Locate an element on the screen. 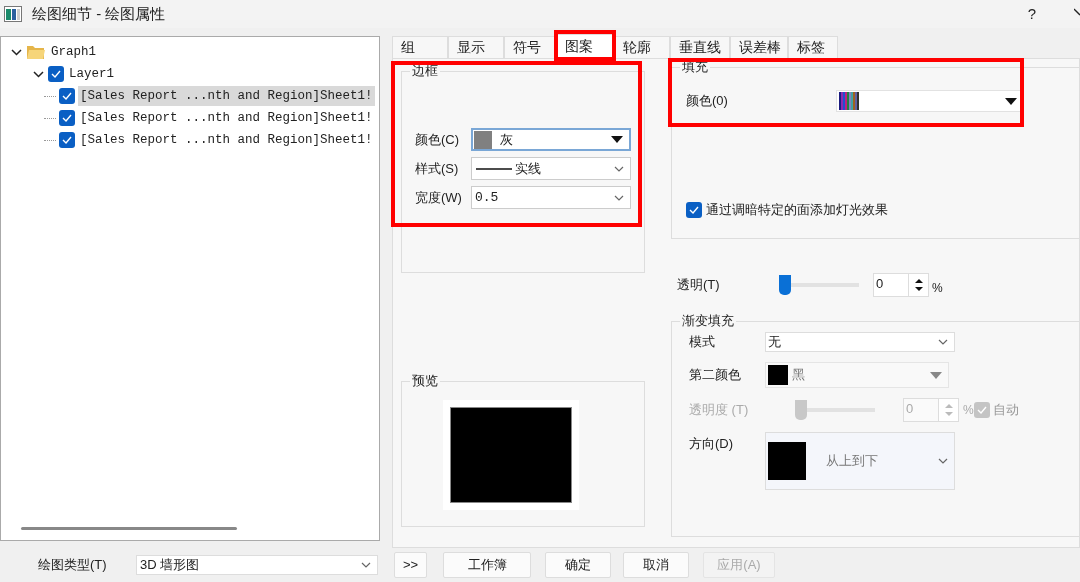 The height and width of the screenshot is (582, 1080). checkbox-label: 通过调暗特定的面添加灯光效果 is located at coordinates (797, 210).